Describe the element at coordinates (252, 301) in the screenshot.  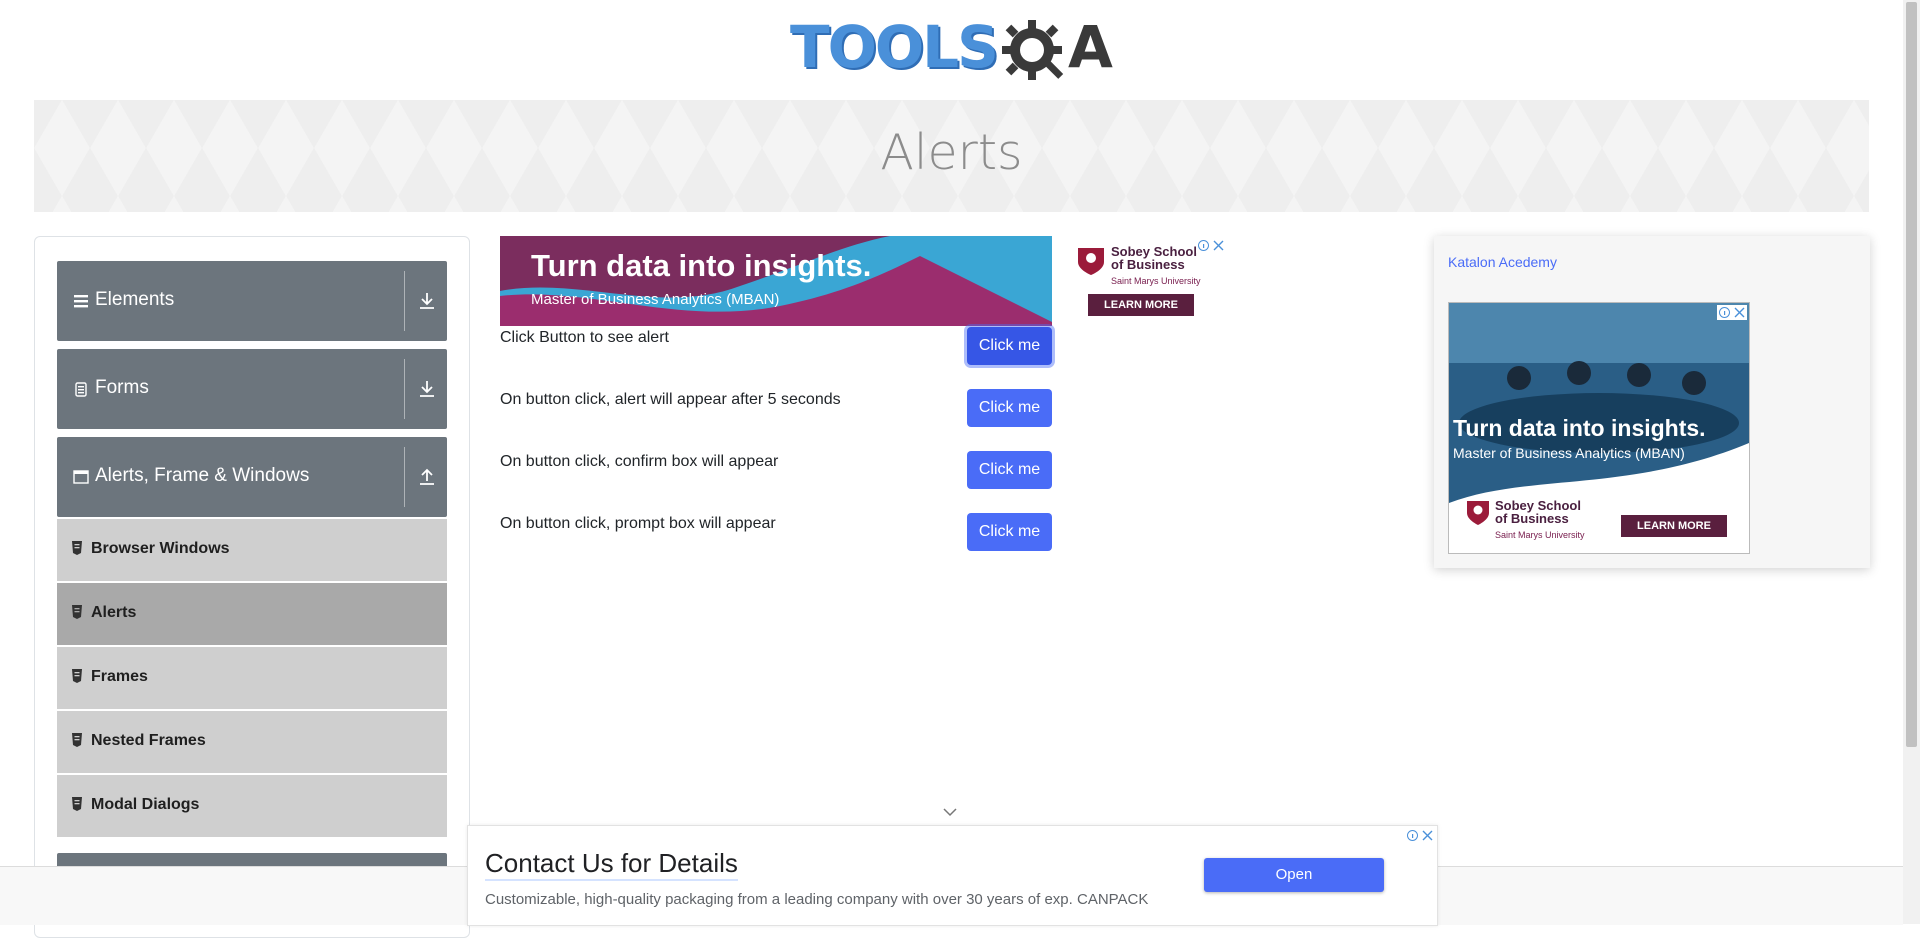
I see `sidebar-group-elements: Elements` at that location.